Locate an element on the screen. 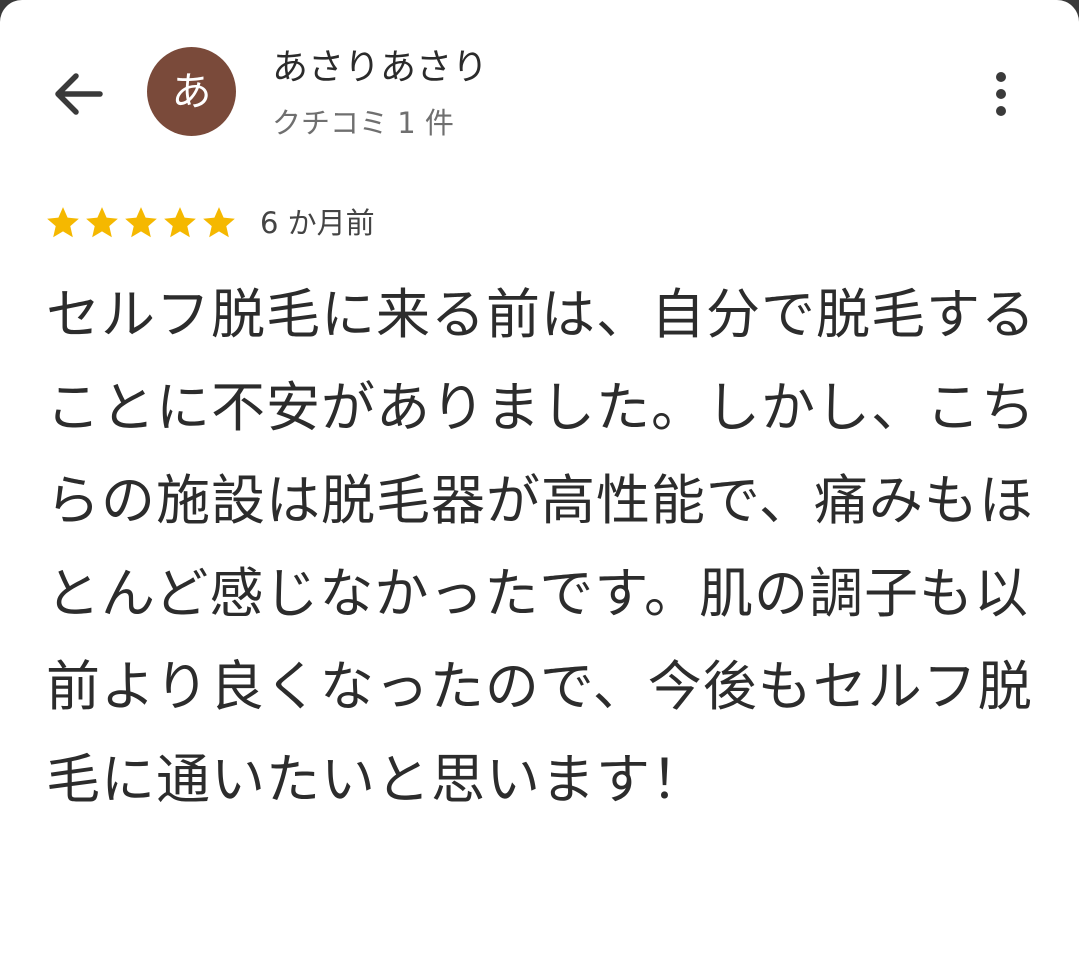 The height and width of the screenshot is (960, 1079). more-options-button is located at coordinates (1001, 94).